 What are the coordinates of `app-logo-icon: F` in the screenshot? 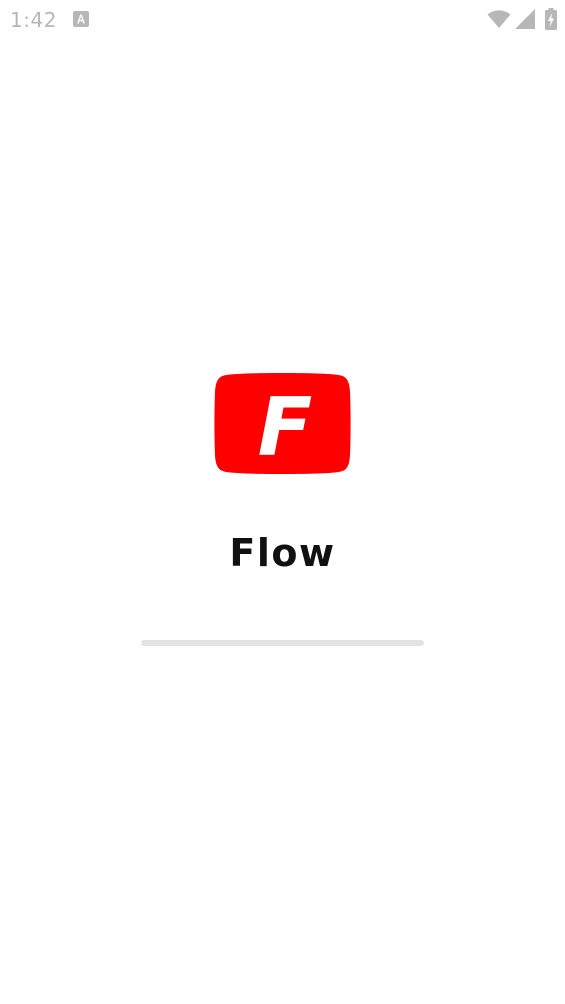 It's located at (282, 423).